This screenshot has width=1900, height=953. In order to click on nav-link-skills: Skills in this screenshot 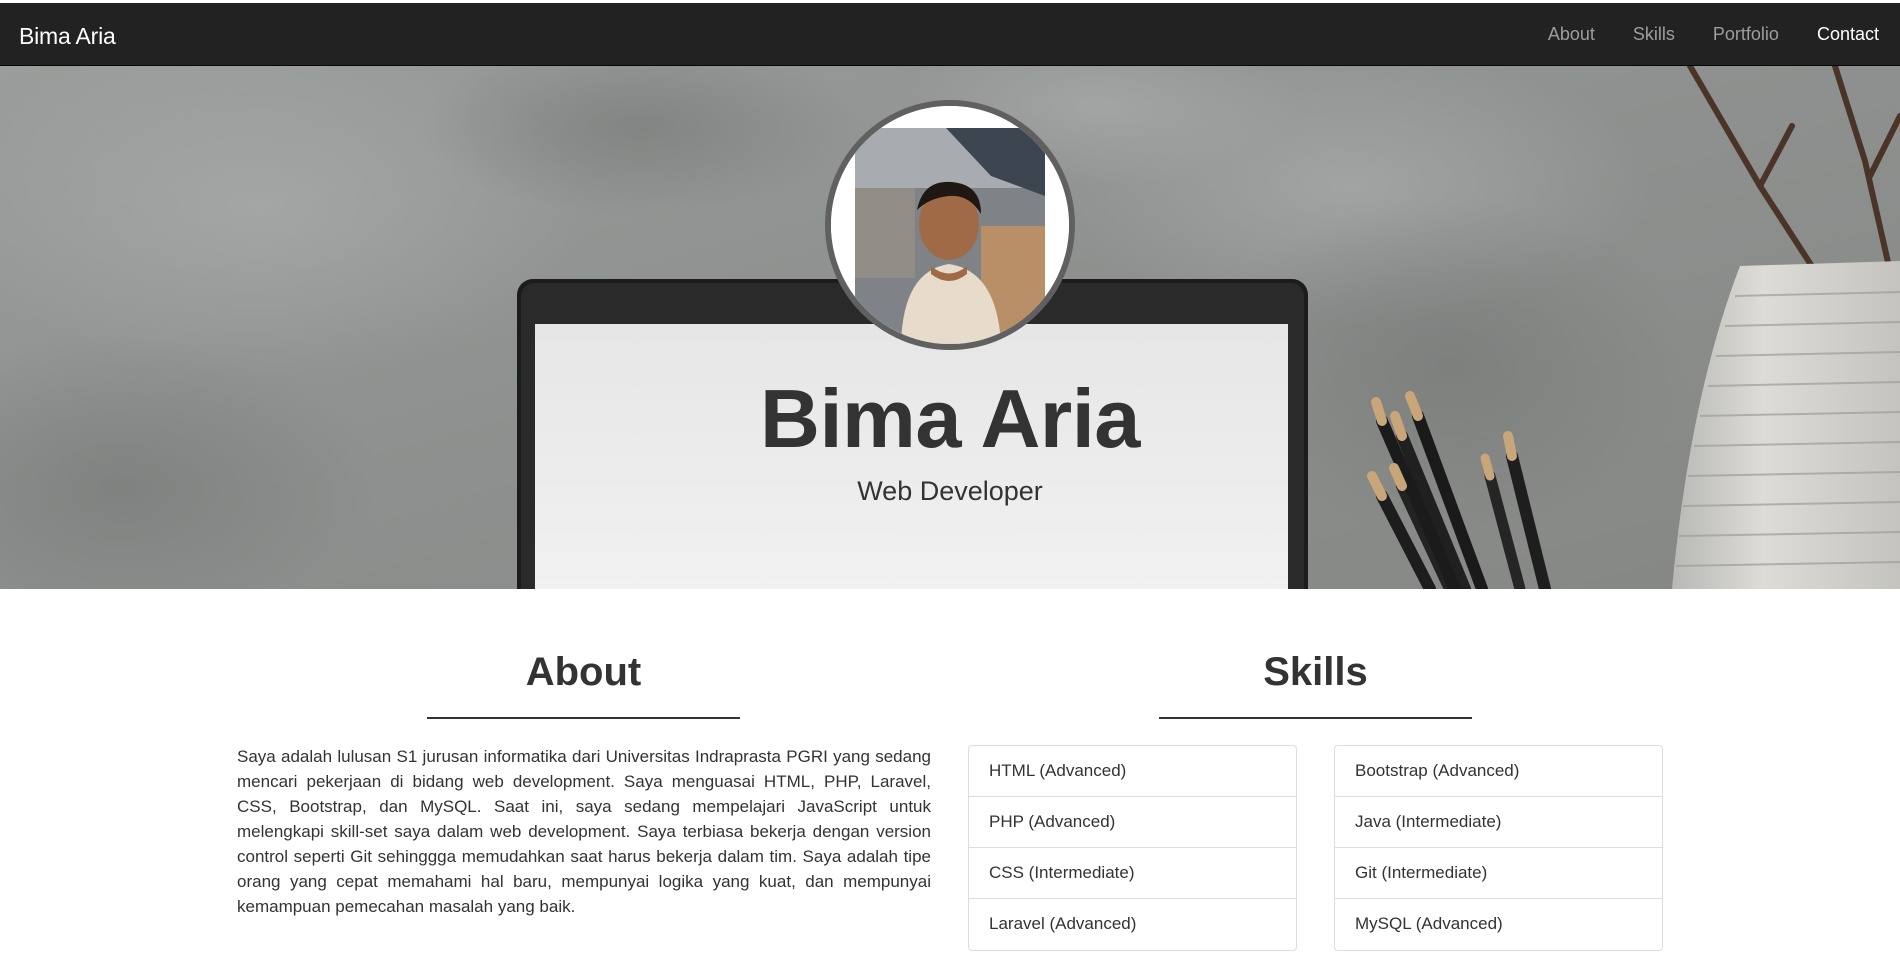, I will do `click(1654, 34)`.